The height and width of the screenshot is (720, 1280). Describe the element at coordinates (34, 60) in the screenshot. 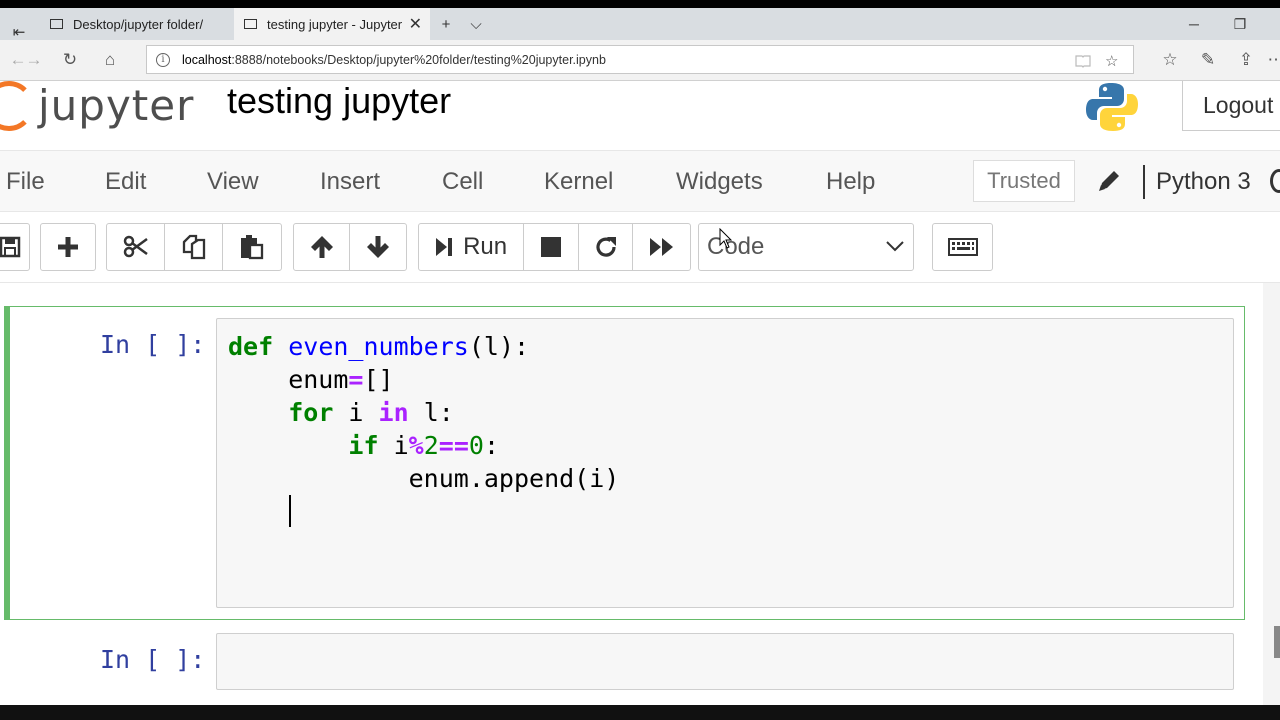

I see `forward-arrow-icon: →` at that location.